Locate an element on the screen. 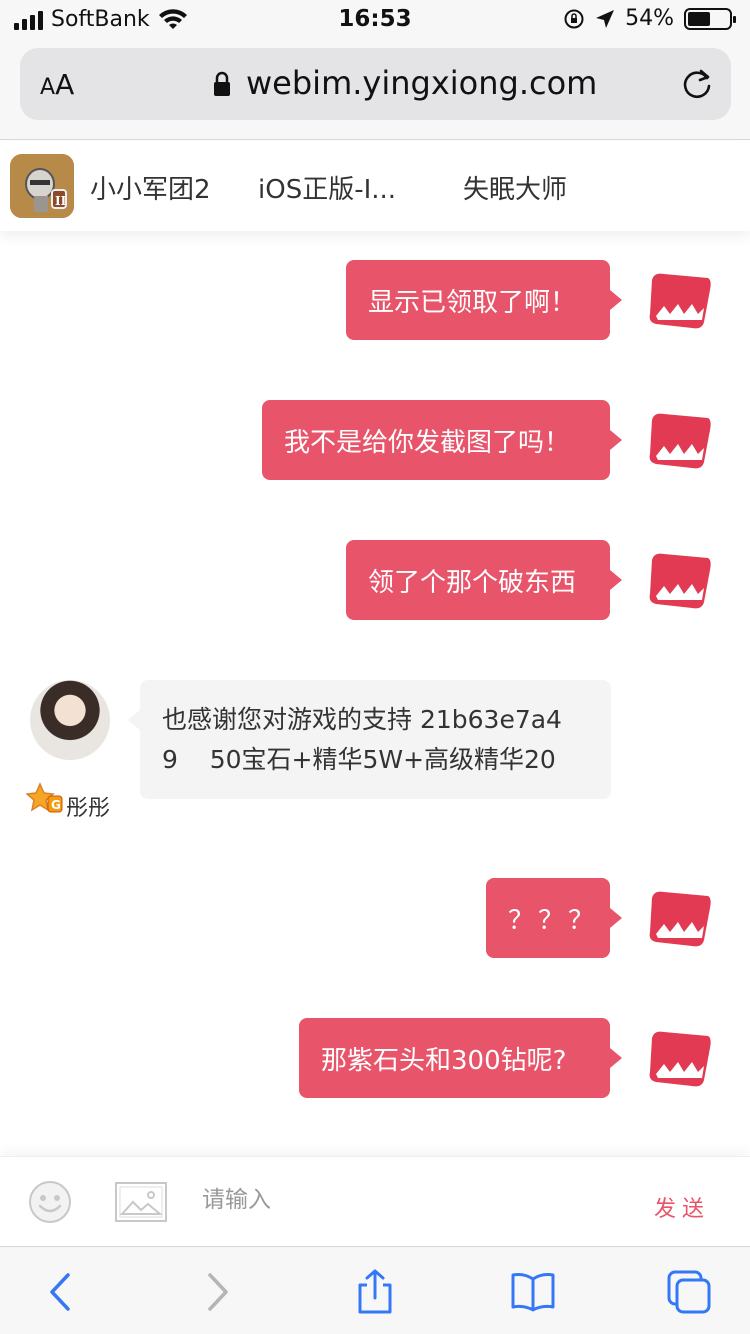 The height and width of the screenshot is (1334, 750). message-bubble-outgoing: 领了个那个破东西 is located at coordinates (484, 580).